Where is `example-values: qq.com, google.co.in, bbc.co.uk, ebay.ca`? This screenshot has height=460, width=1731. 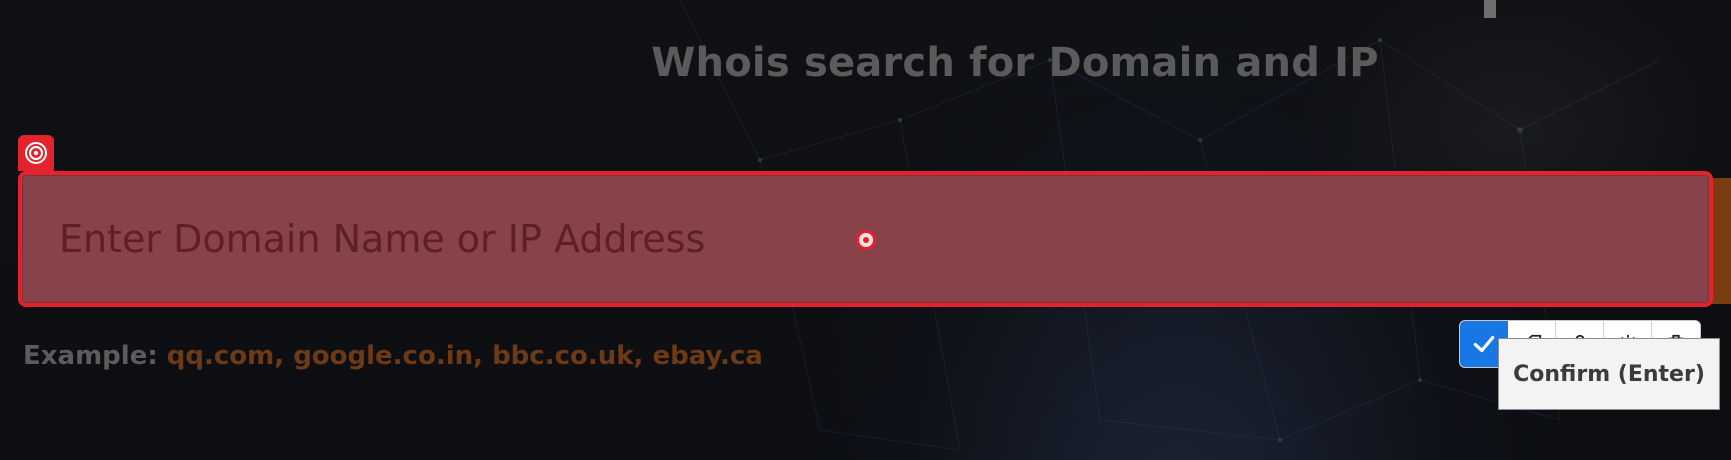 example-values: qq.com, google.co.in, bbc.co.uk, ebay.ca is located at coordinates (464, 356).